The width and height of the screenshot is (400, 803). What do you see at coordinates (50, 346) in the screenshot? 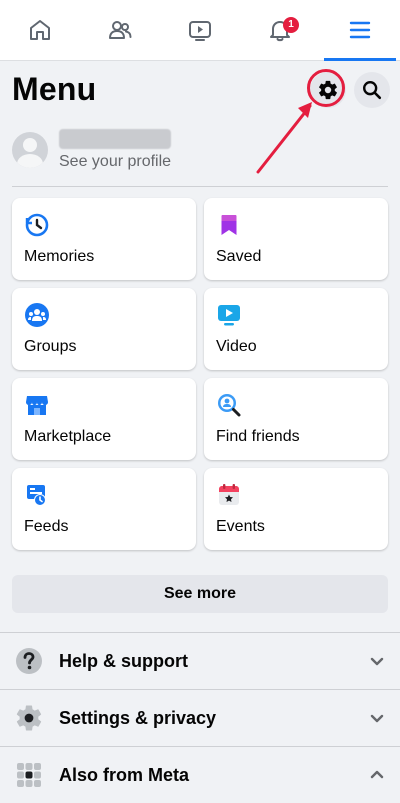
I see `shortcut-label: Groups` at bounding box center [50, 346].